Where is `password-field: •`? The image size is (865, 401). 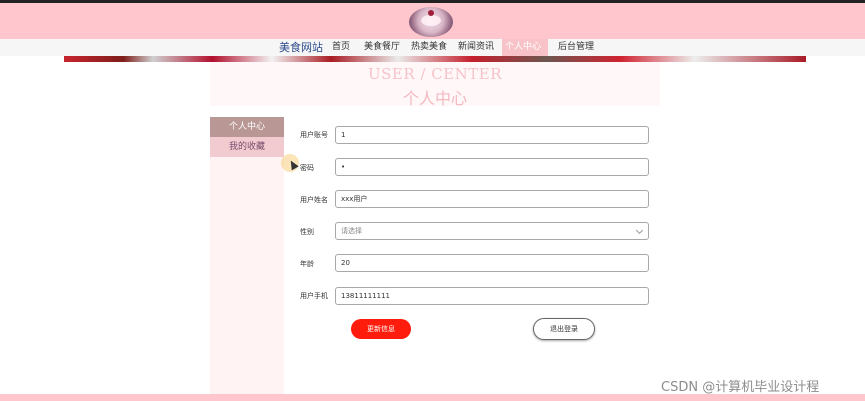 password-field: • is located at coordinates (492, 167).